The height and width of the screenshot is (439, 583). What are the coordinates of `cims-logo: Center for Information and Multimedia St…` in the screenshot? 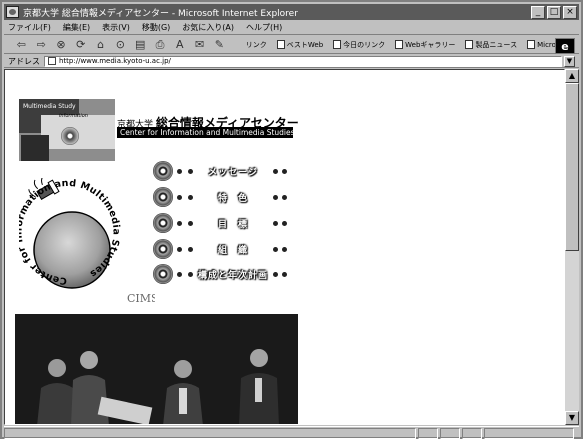 It's located at (87, 241).